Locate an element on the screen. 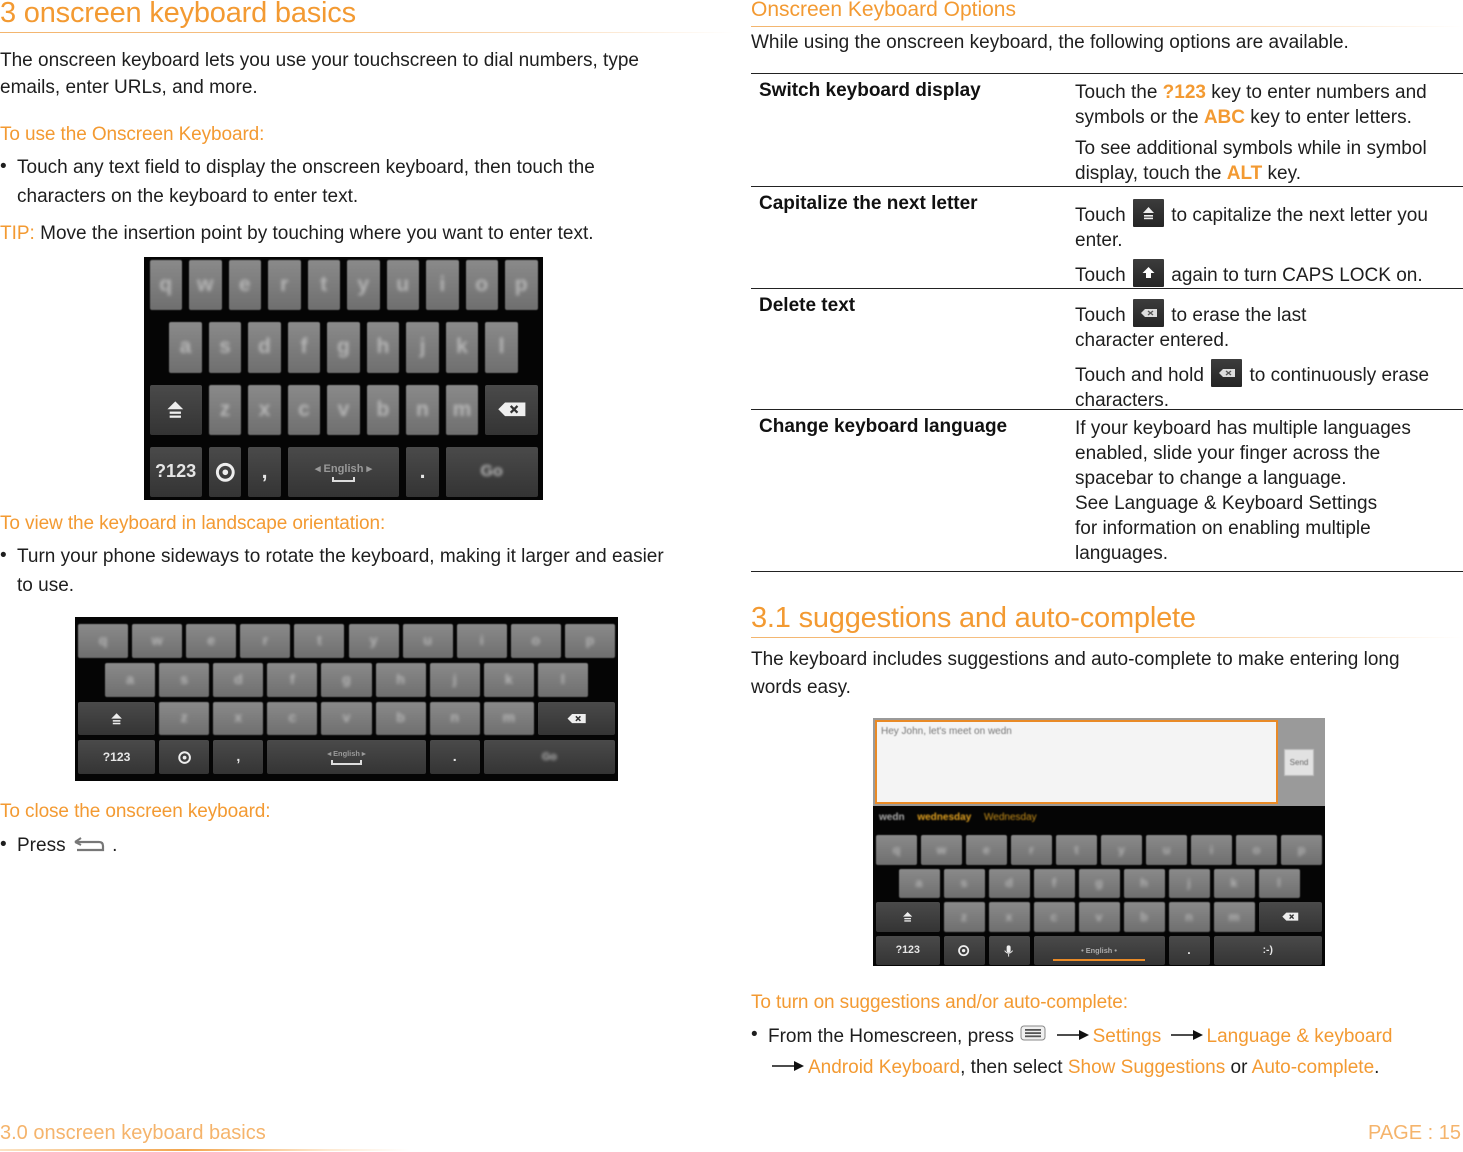  key-s-label: s is located at coordinates (964, 883).